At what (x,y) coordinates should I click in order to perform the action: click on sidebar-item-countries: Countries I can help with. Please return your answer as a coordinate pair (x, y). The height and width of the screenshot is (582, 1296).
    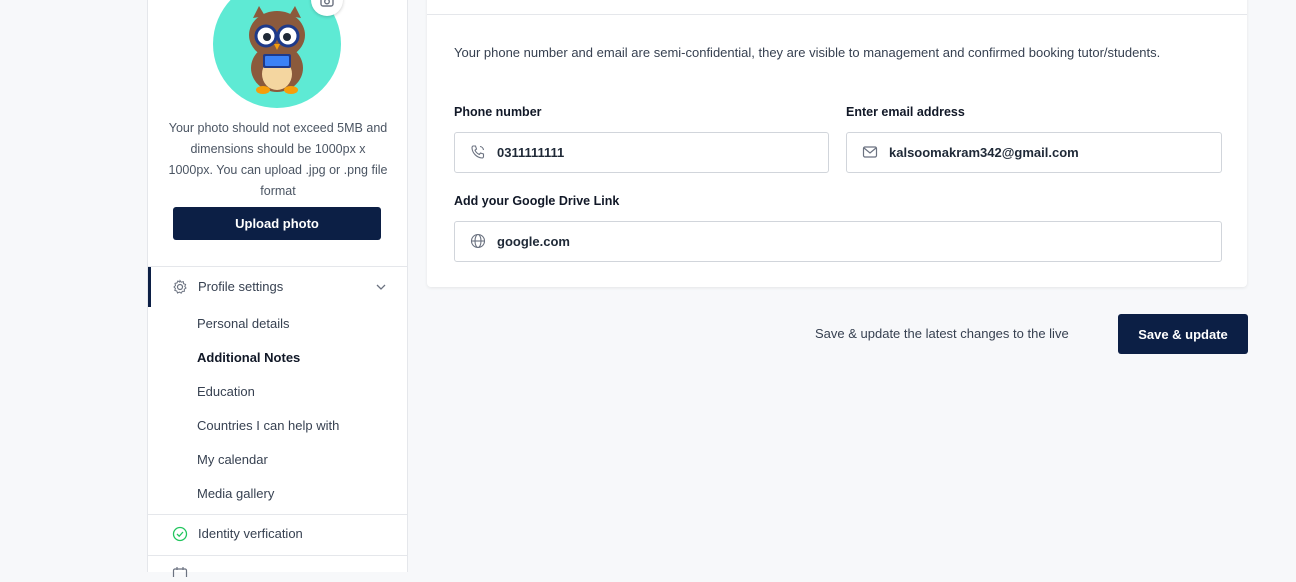
    Looking at the image, I should click on (268, 425).